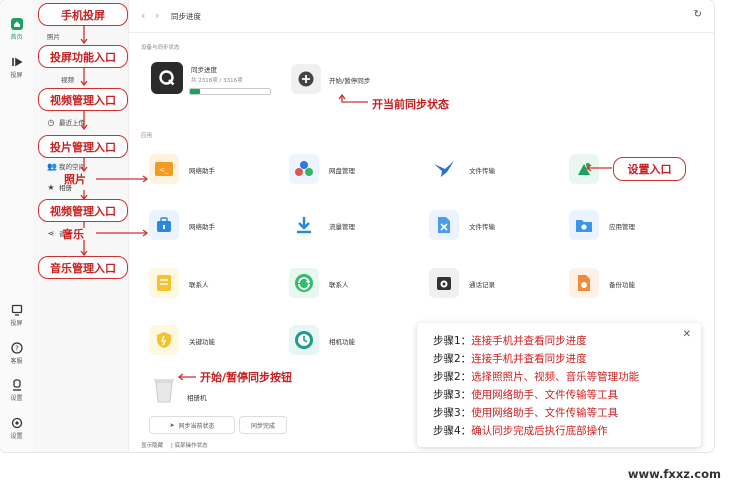  I want to click on app-manage-icon, so click(584, 225).